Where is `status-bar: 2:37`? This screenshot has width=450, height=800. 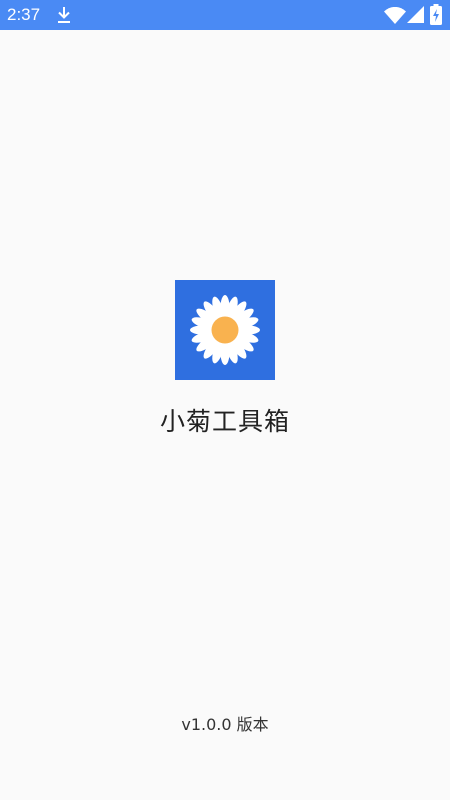
status-bar: 2:37 is located at coordinates (225, 15).